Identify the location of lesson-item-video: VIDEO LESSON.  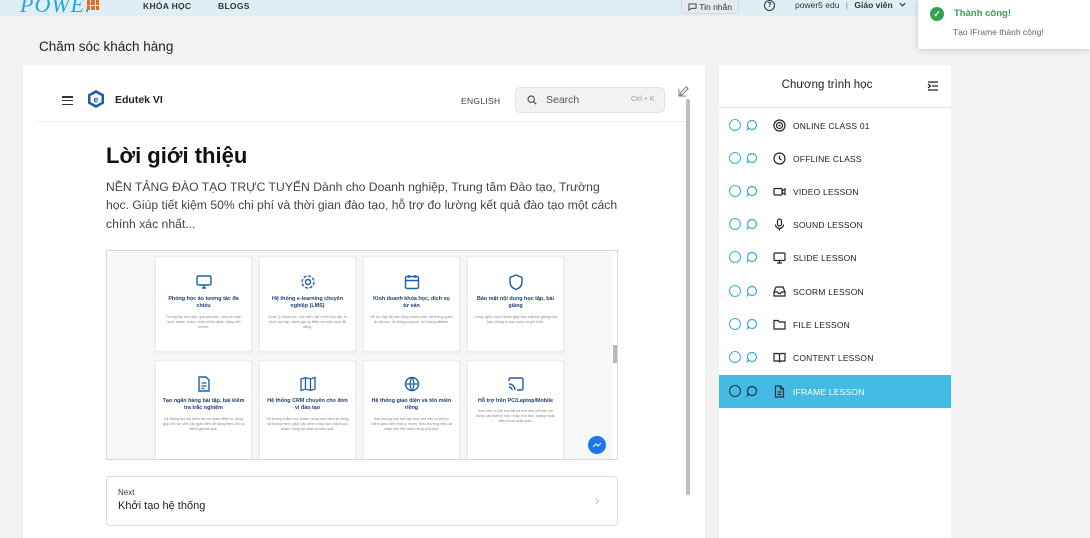
(835, 191).